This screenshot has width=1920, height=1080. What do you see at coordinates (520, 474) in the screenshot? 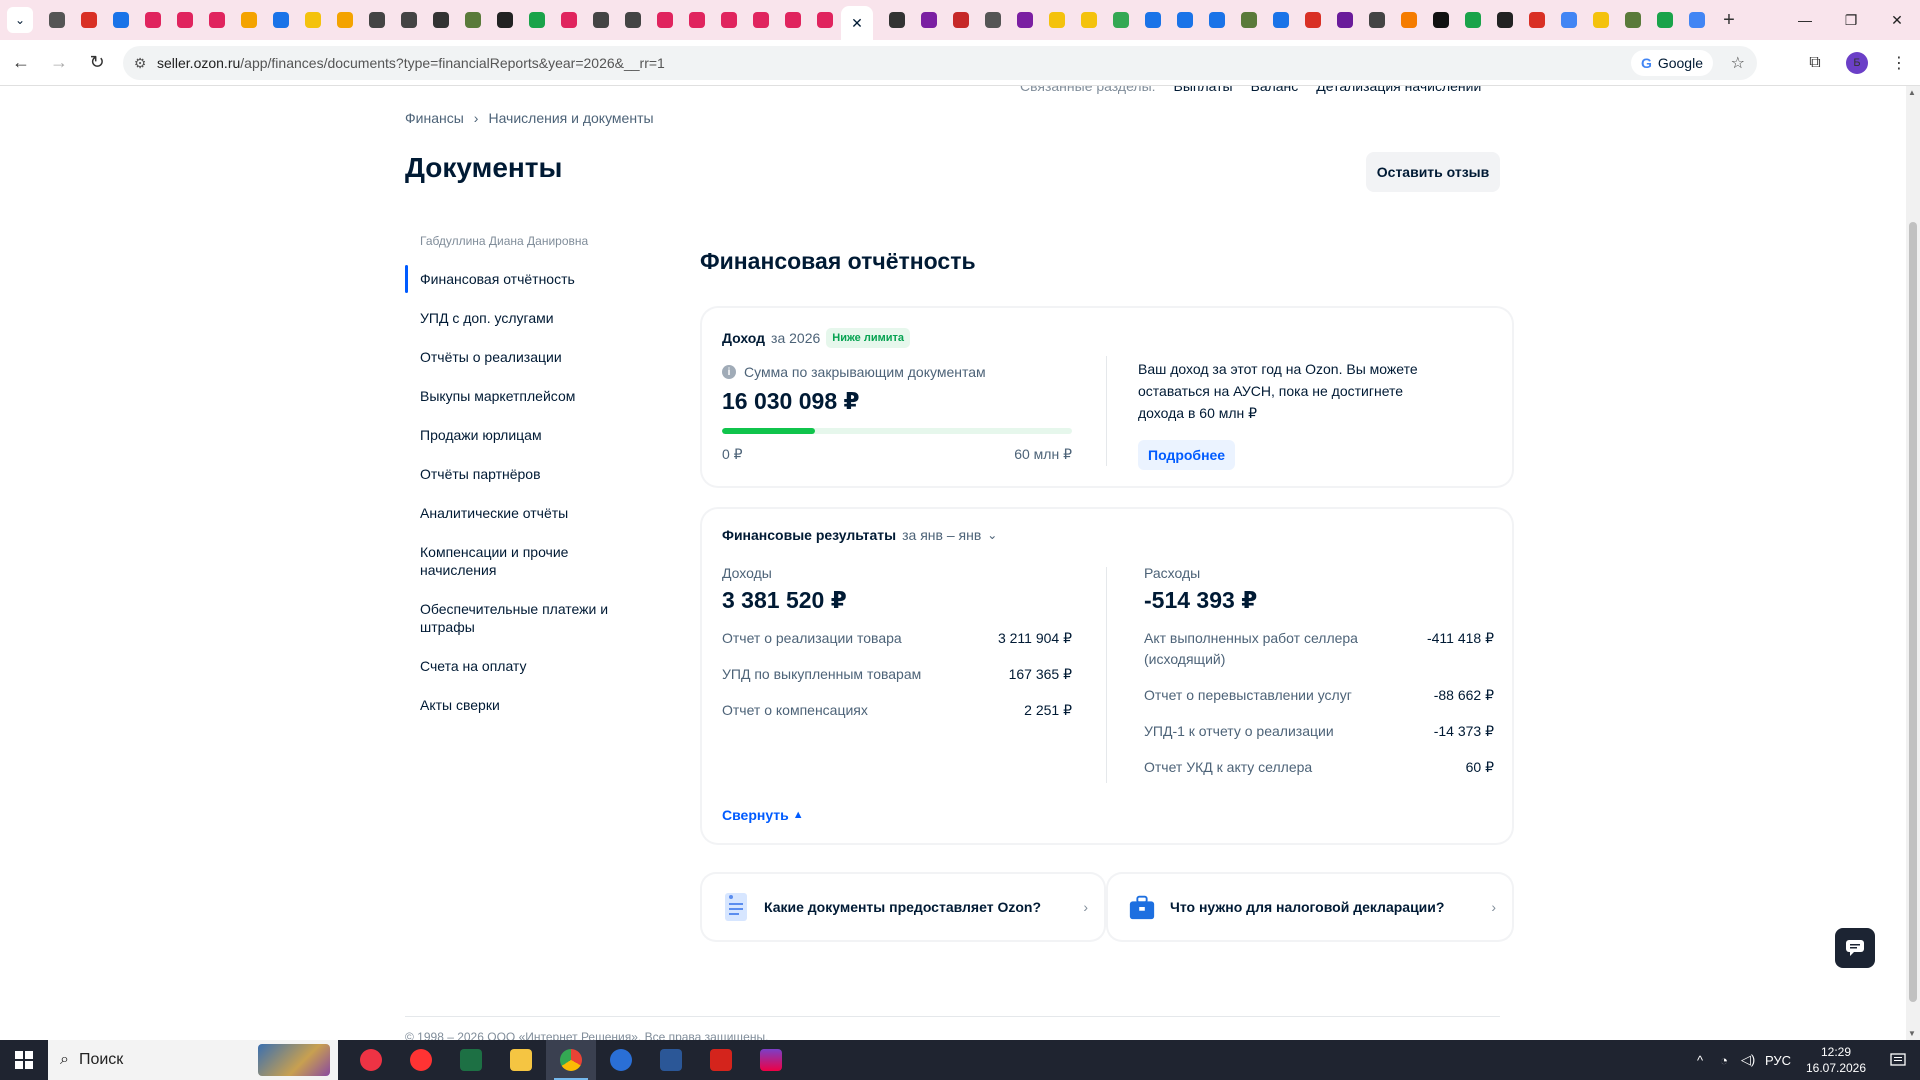
I see `sidebar-item-5: Отчёты партнёров` at bounding box center [520, 474].